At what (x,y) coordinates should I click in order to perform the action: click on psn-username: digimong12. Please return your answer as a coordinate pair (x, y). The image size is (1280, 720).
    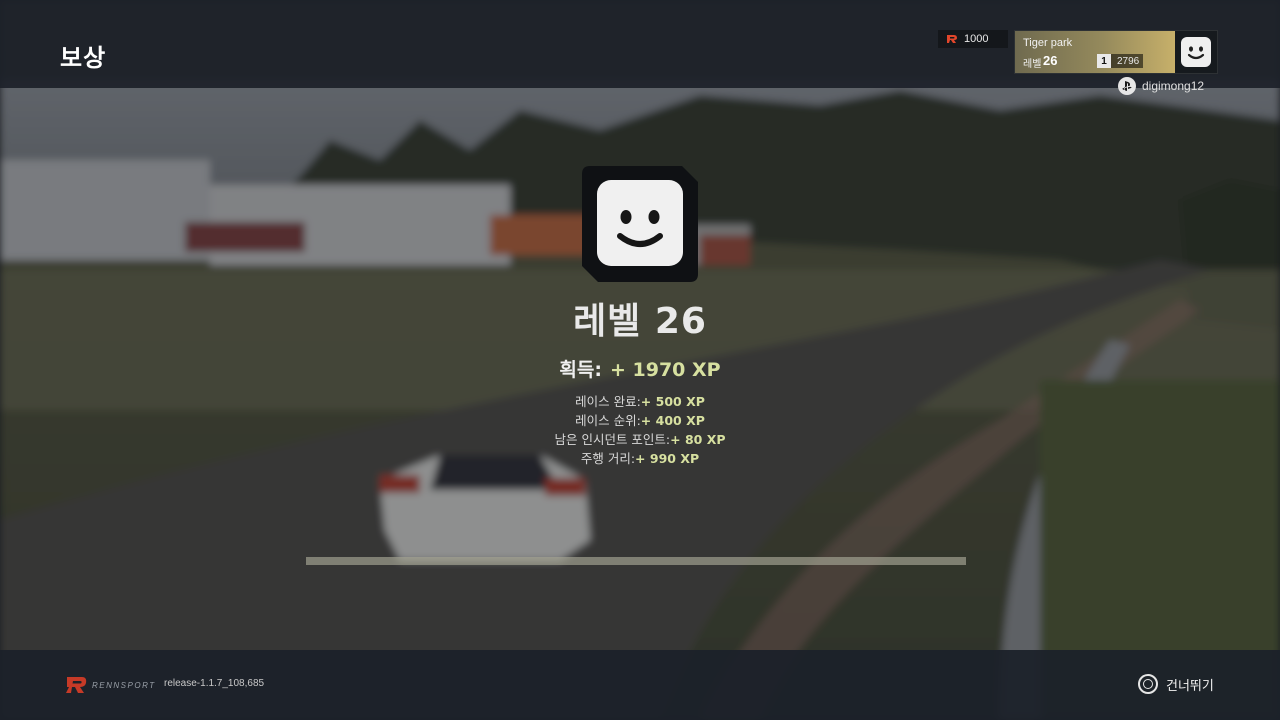
    Looking at the image, I should click on (1173, 86).